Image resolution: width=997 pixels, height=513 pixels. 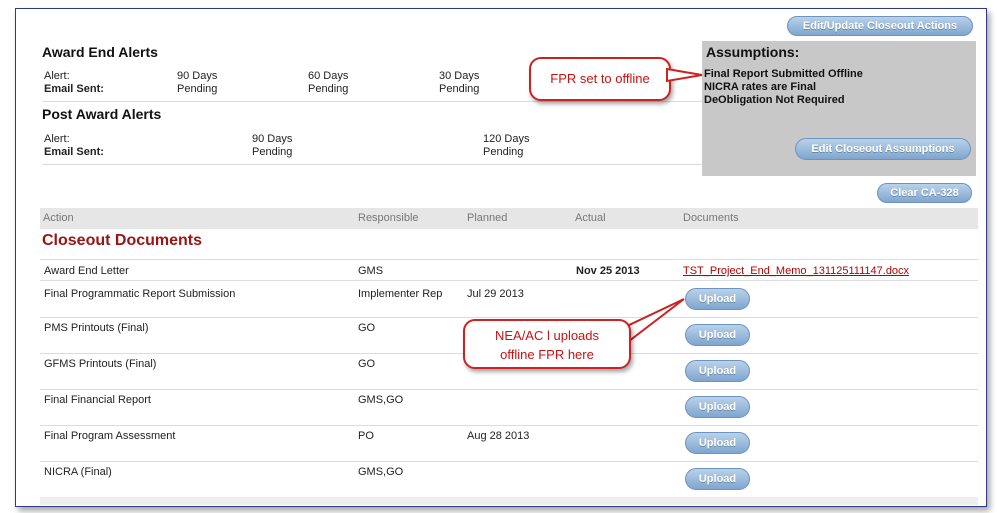 I want to click on nea-upload-callout: NEA/AC l uploads offline FPR here, so click(x=547, y=344).